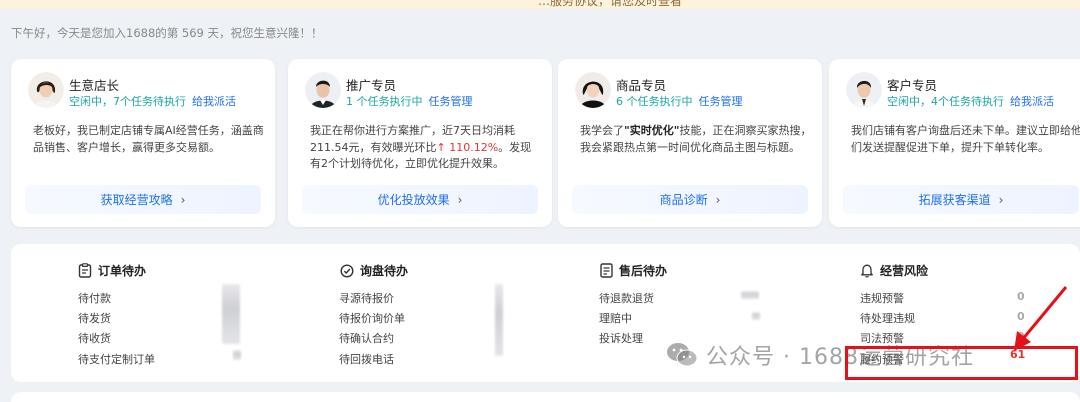 The height and width of the screenshot is (402, 1080). What do you see at coordinates (116, 359) in the screenshot?
I see `todo-pending-custom-order: 待支付定制订单` at bounding box center [116, 359].